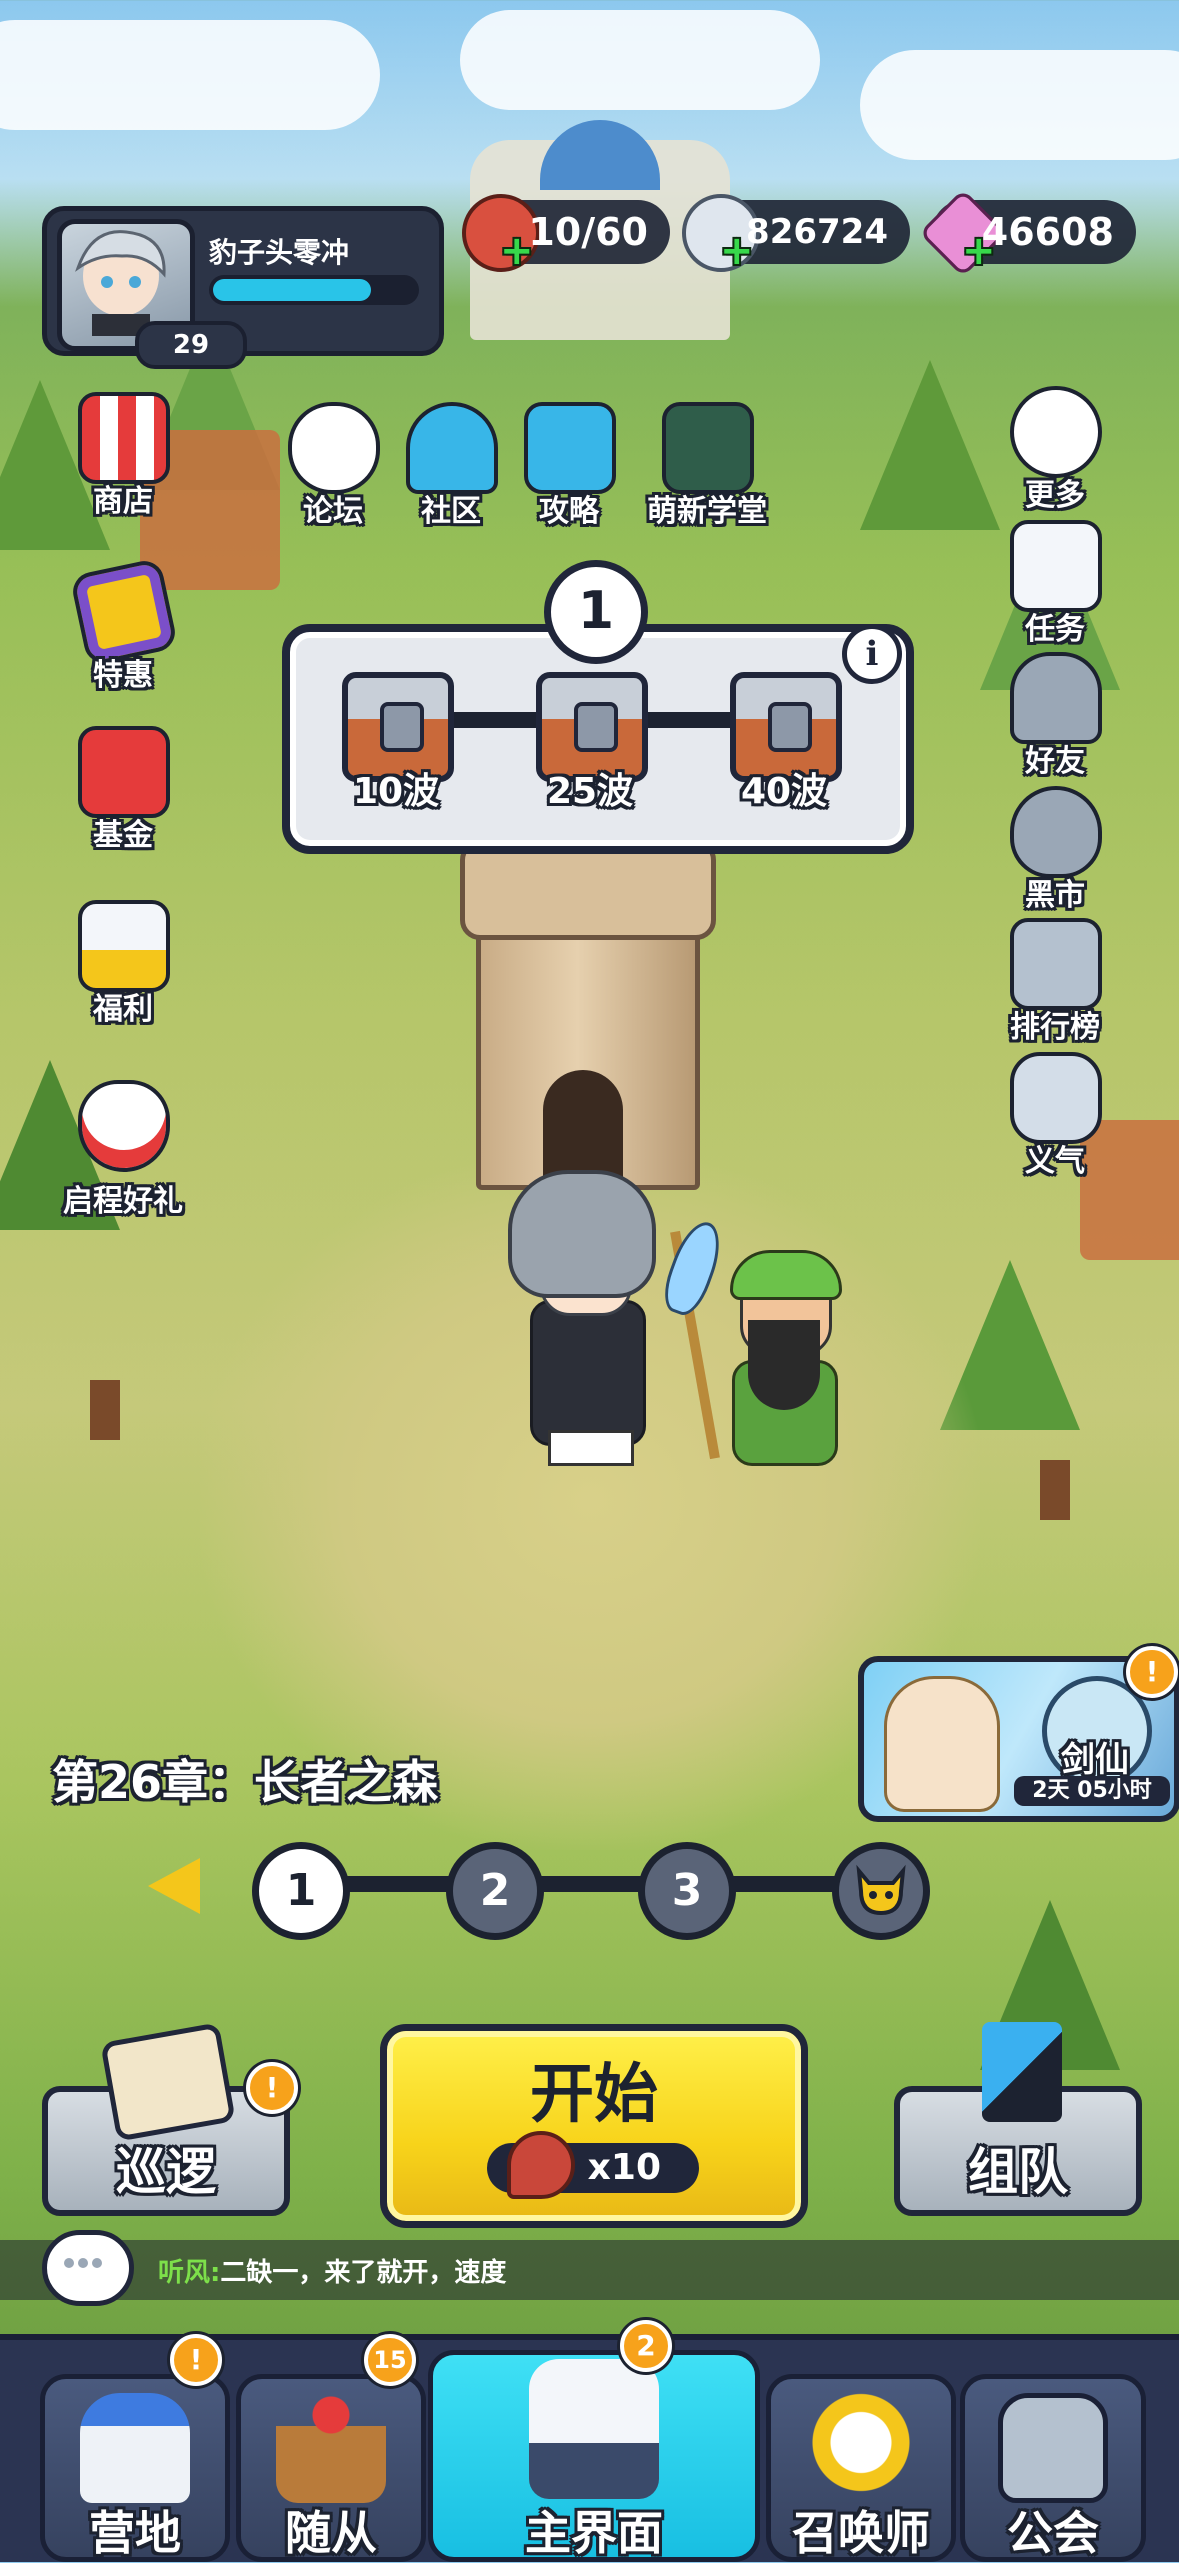  What do you see at coordinates (123, 501) in the screenshot?
I see `shop-label: 商店` at bounding box center [123, 501].